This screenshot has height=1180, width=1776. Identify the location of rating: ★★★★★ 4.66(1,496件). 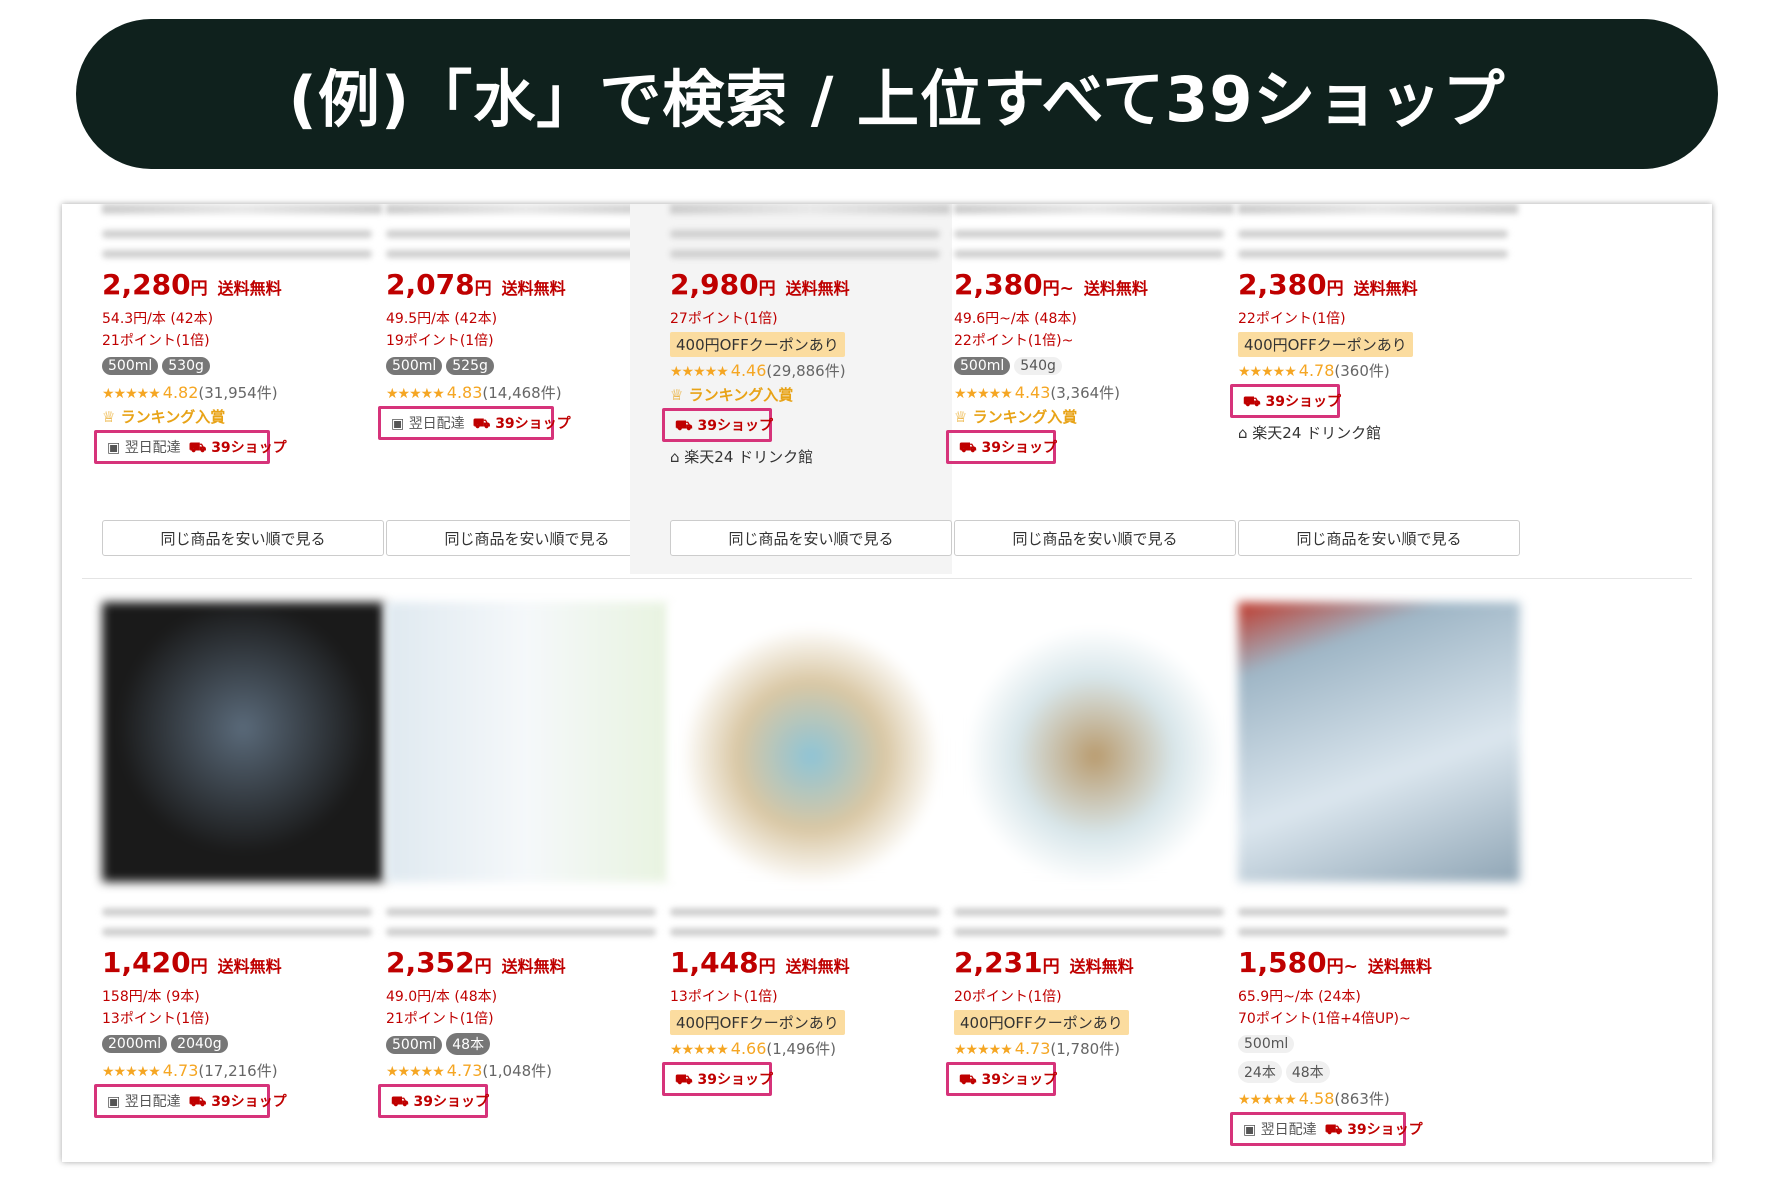
(753, 1048).